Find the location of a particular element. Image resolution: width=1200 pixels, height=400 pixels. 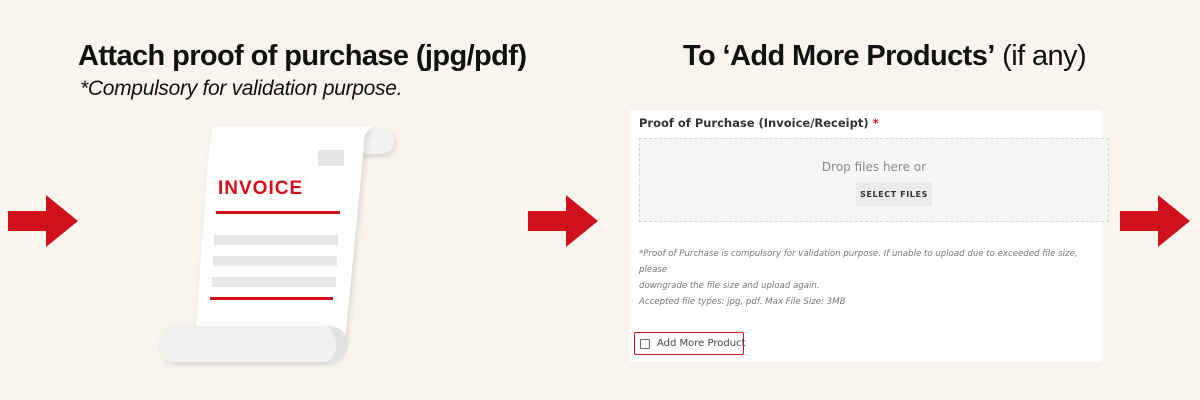

select-files-button: SELECT FILES is located at coordinates (894, 194).